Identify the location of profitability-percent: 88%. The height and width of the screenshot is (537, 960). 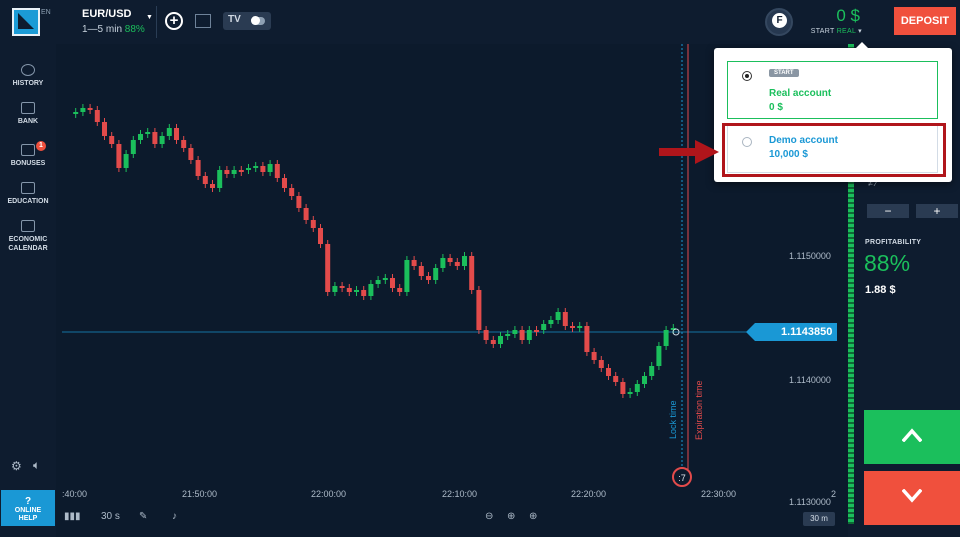
(887, 263).